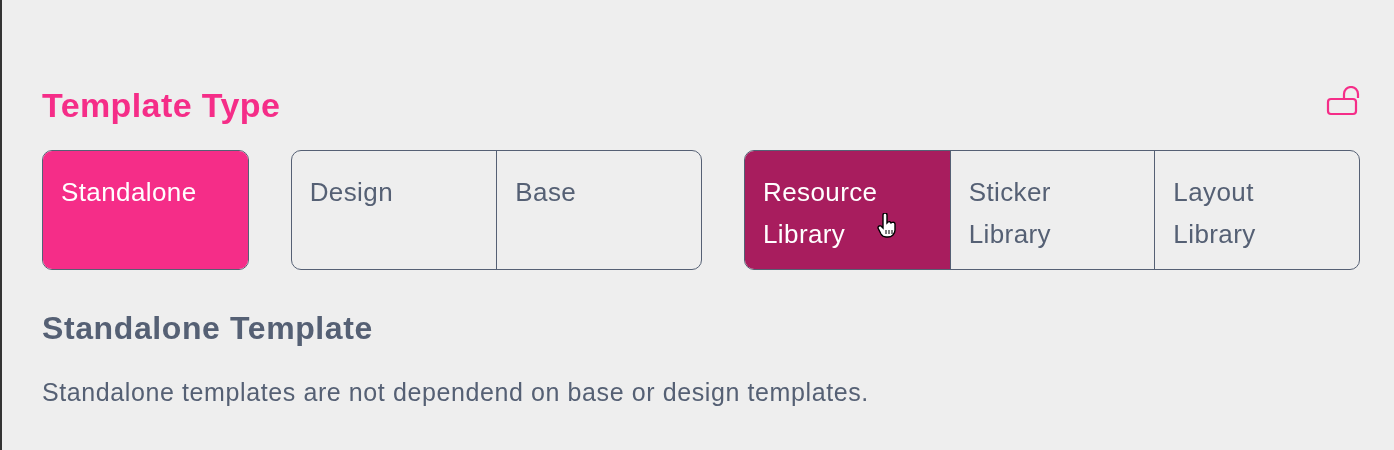 The image size is (1394, 450). Describe the element at coordinates (161, 105) in the screenshot. I see `section-title: Template Type` at that location.